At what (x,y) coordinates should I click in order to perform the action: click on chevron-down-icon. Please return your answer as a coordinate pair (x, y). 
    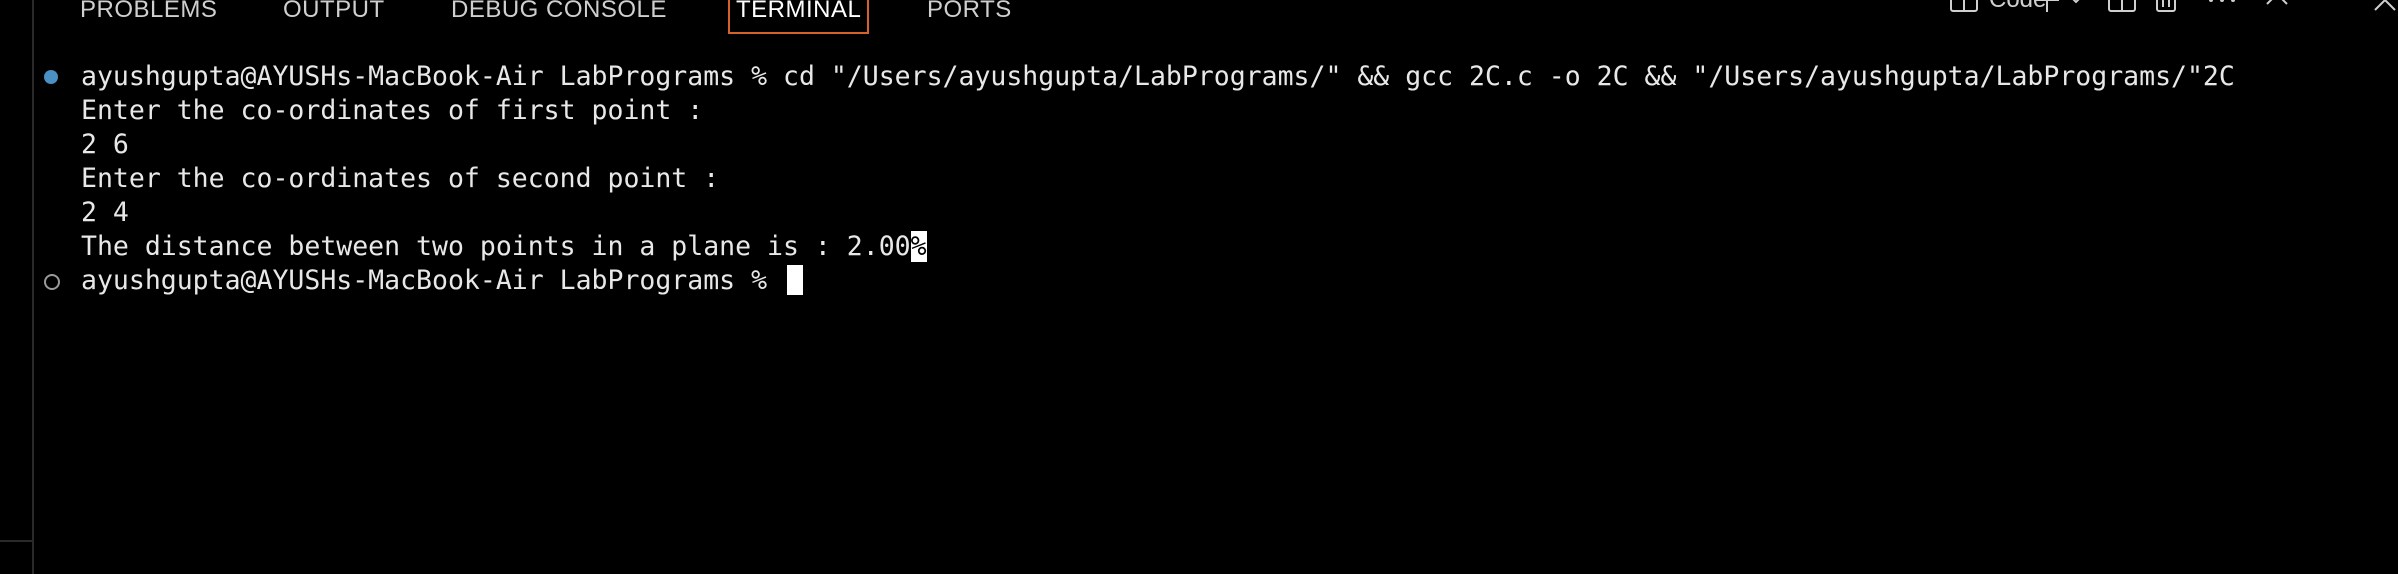
    Looking at the image, I should click on (2076, 2).